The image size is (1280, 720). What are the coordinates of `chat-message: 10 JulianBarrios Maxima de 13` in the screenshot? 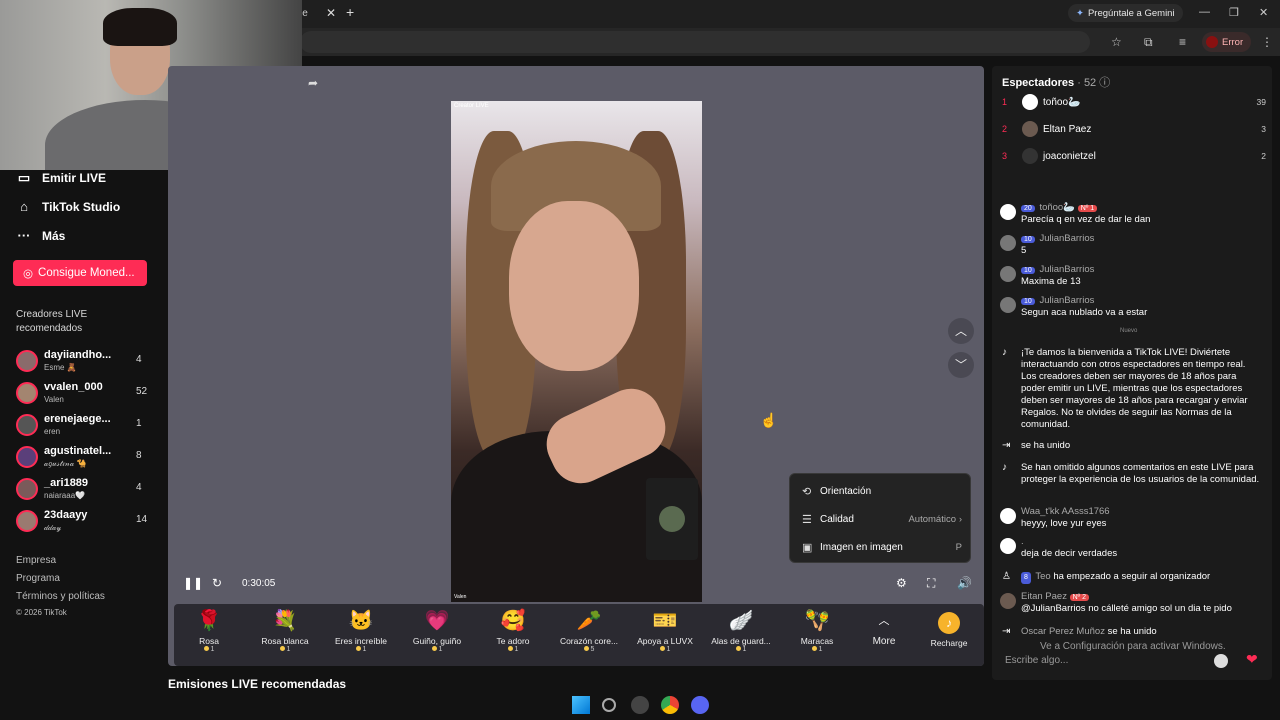 It's located at (1133, 277).